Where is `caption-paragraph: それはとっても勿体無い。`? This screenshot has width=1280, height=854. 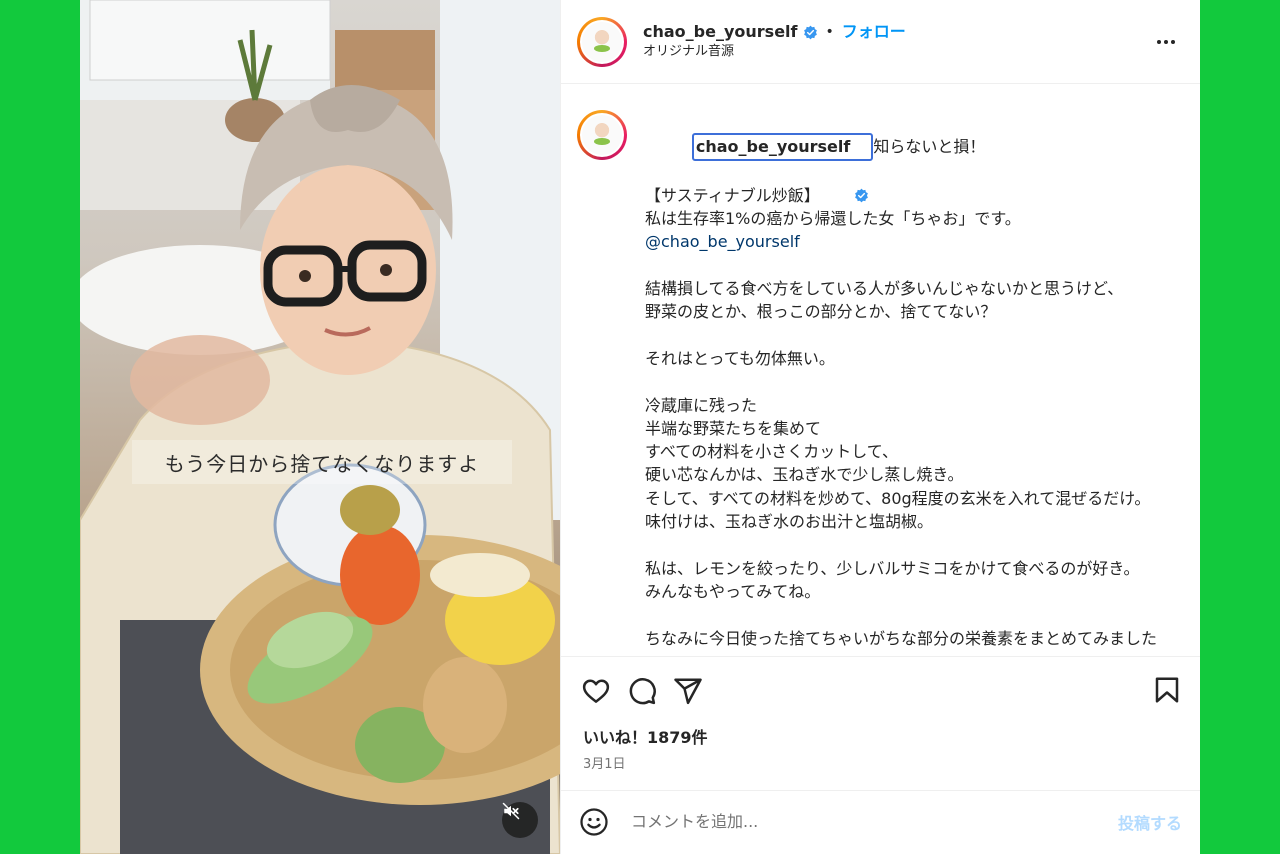
caption-paragraph: それはとっても勿体無い。 is located at coordinates (740, 358).